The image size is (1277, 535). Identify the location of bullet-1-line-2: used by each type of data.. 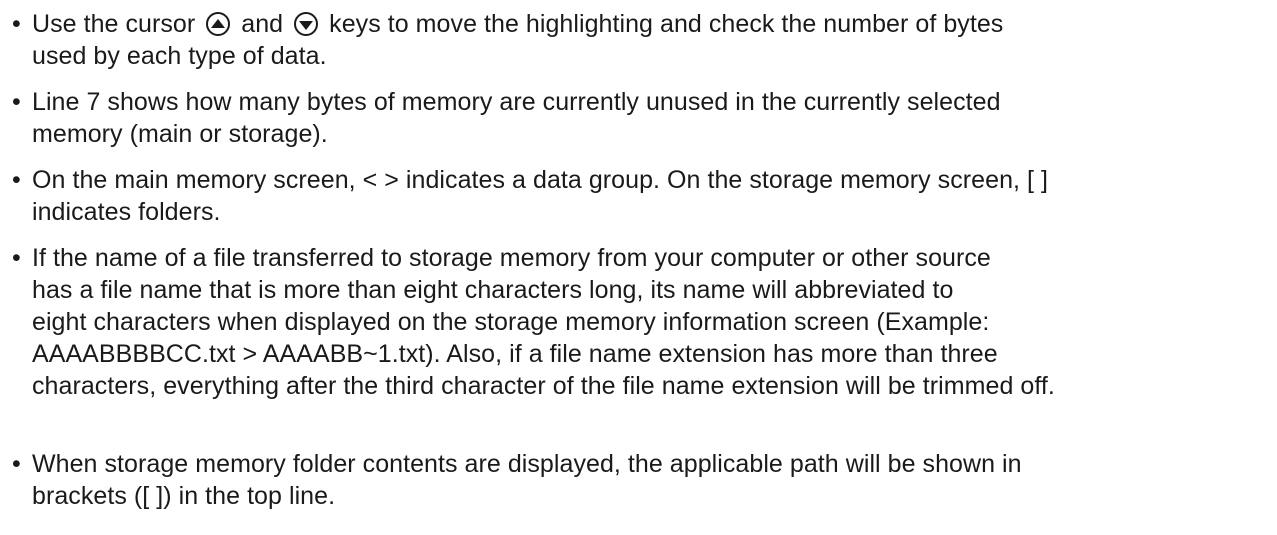
(179, 56).